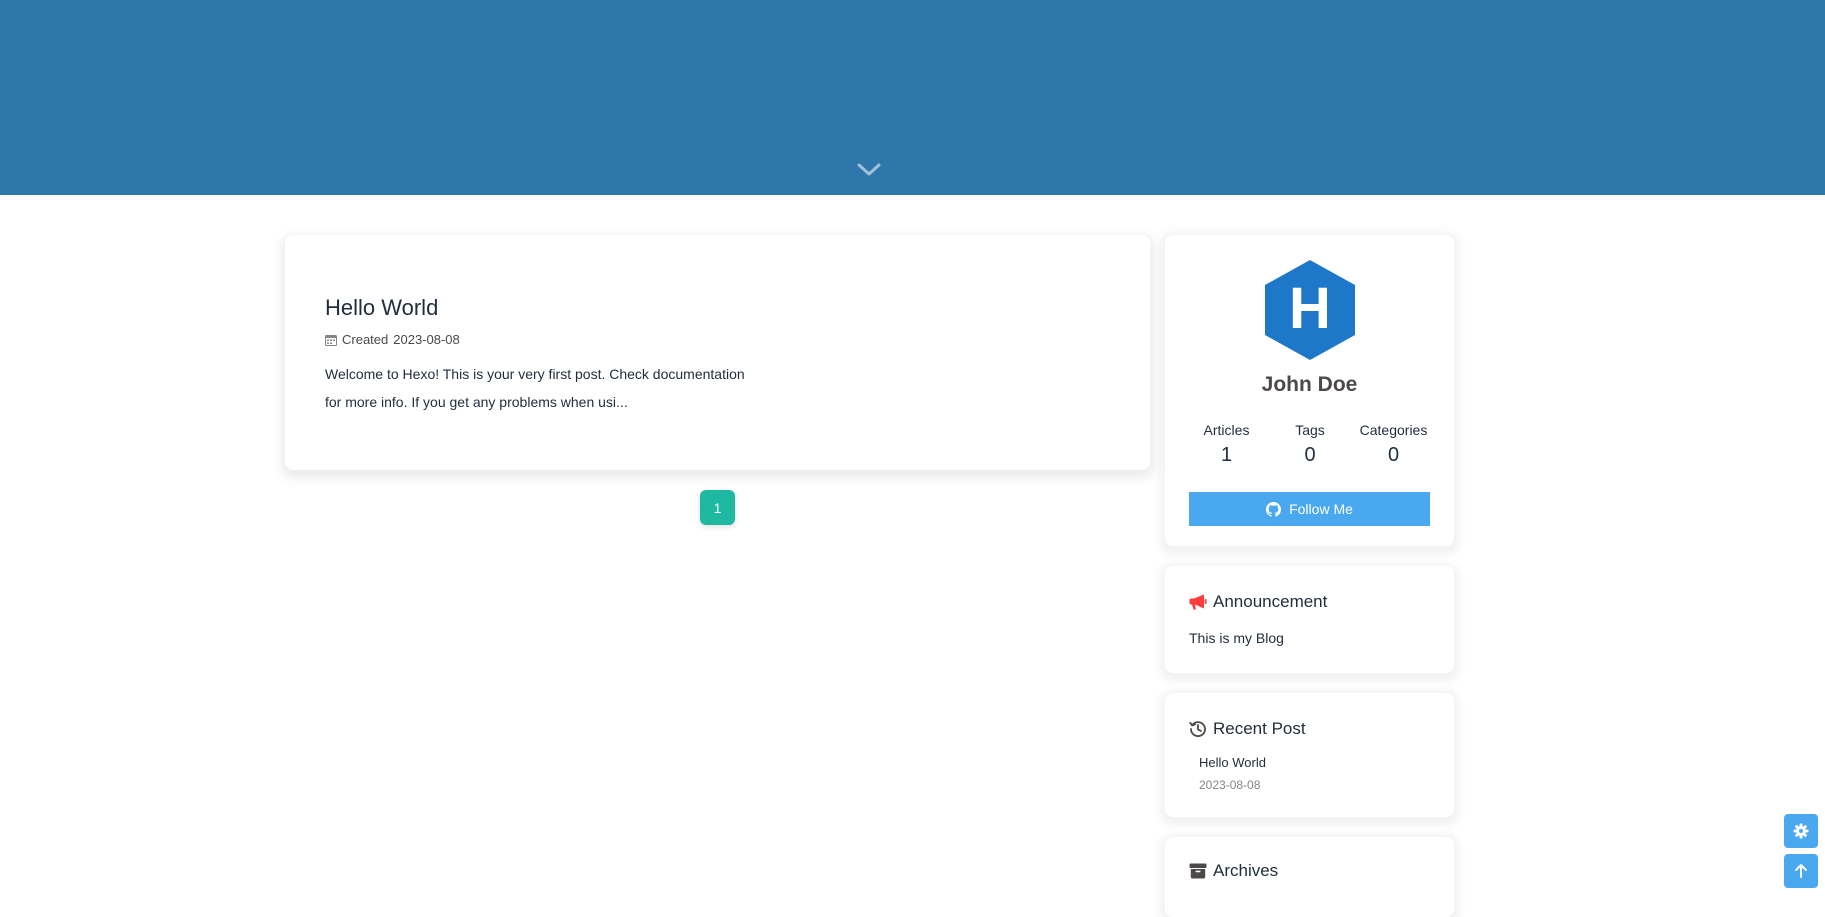 The width and height of the screenshot is (1825, 917). I want to click on follow-me-label: Follow Me, so click(1321, 509).